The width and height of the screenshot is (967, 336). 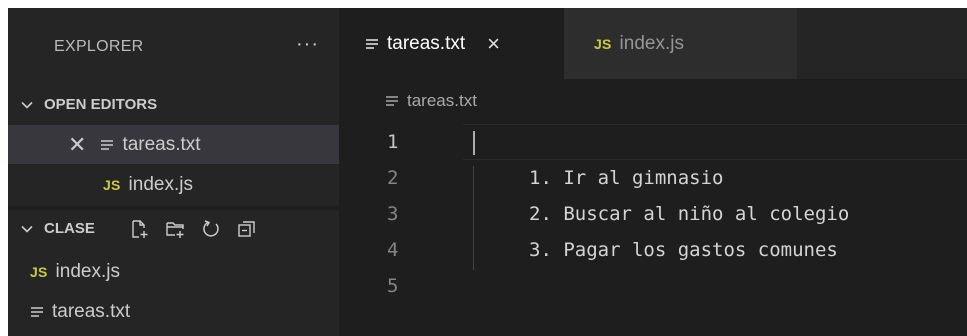 What do you see at coordinates (626, 178) in the screenshot?
I see `line-text: 1. Ir al gimnasio` at bounding box center [626, 178].